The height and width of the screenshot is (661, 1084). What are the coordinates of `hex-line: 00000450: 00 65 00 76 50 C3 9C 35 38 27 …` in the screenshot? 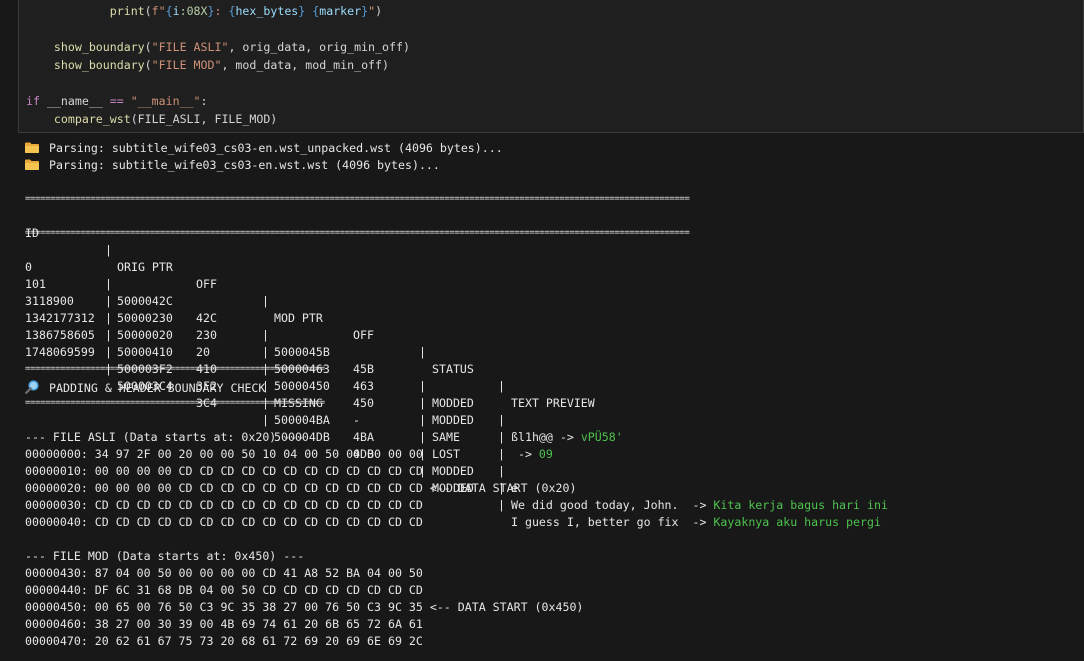 It's located at (304, 607).